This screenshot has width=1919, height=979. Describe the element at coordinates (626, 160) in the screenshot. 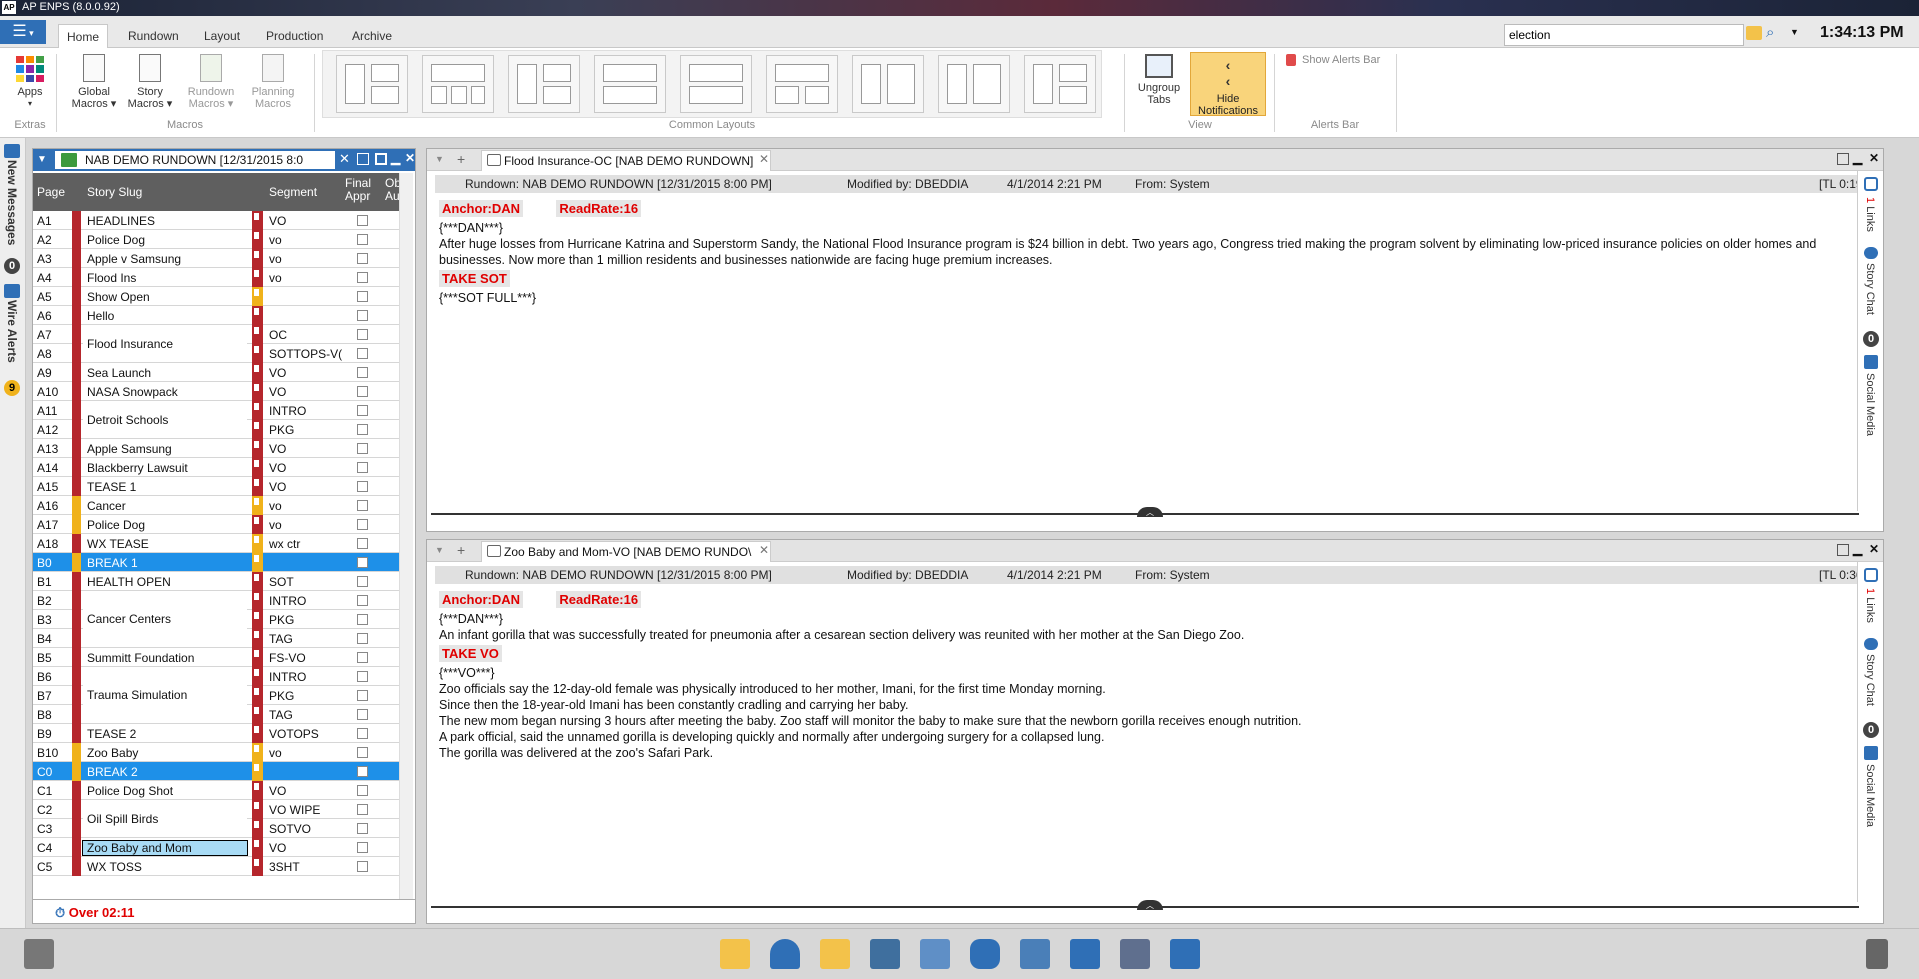

I see `story-tab-title: Flood Insurance-OC [NAB DEMO RUNDOWN]` at that location.